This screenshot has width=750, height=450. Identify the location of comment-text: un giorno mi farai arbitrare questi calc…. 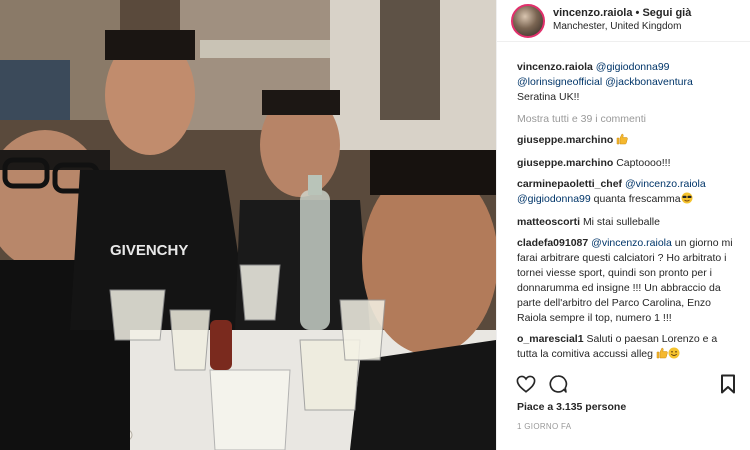
(625, 280).